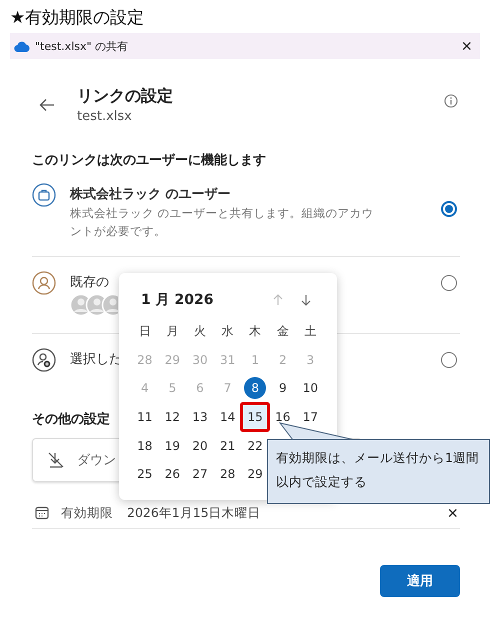 This screenshot has width=500, height=630. Describe the element at coordinates (310, 331) in the screenshot. I see `weekday-label: 土` at that location.